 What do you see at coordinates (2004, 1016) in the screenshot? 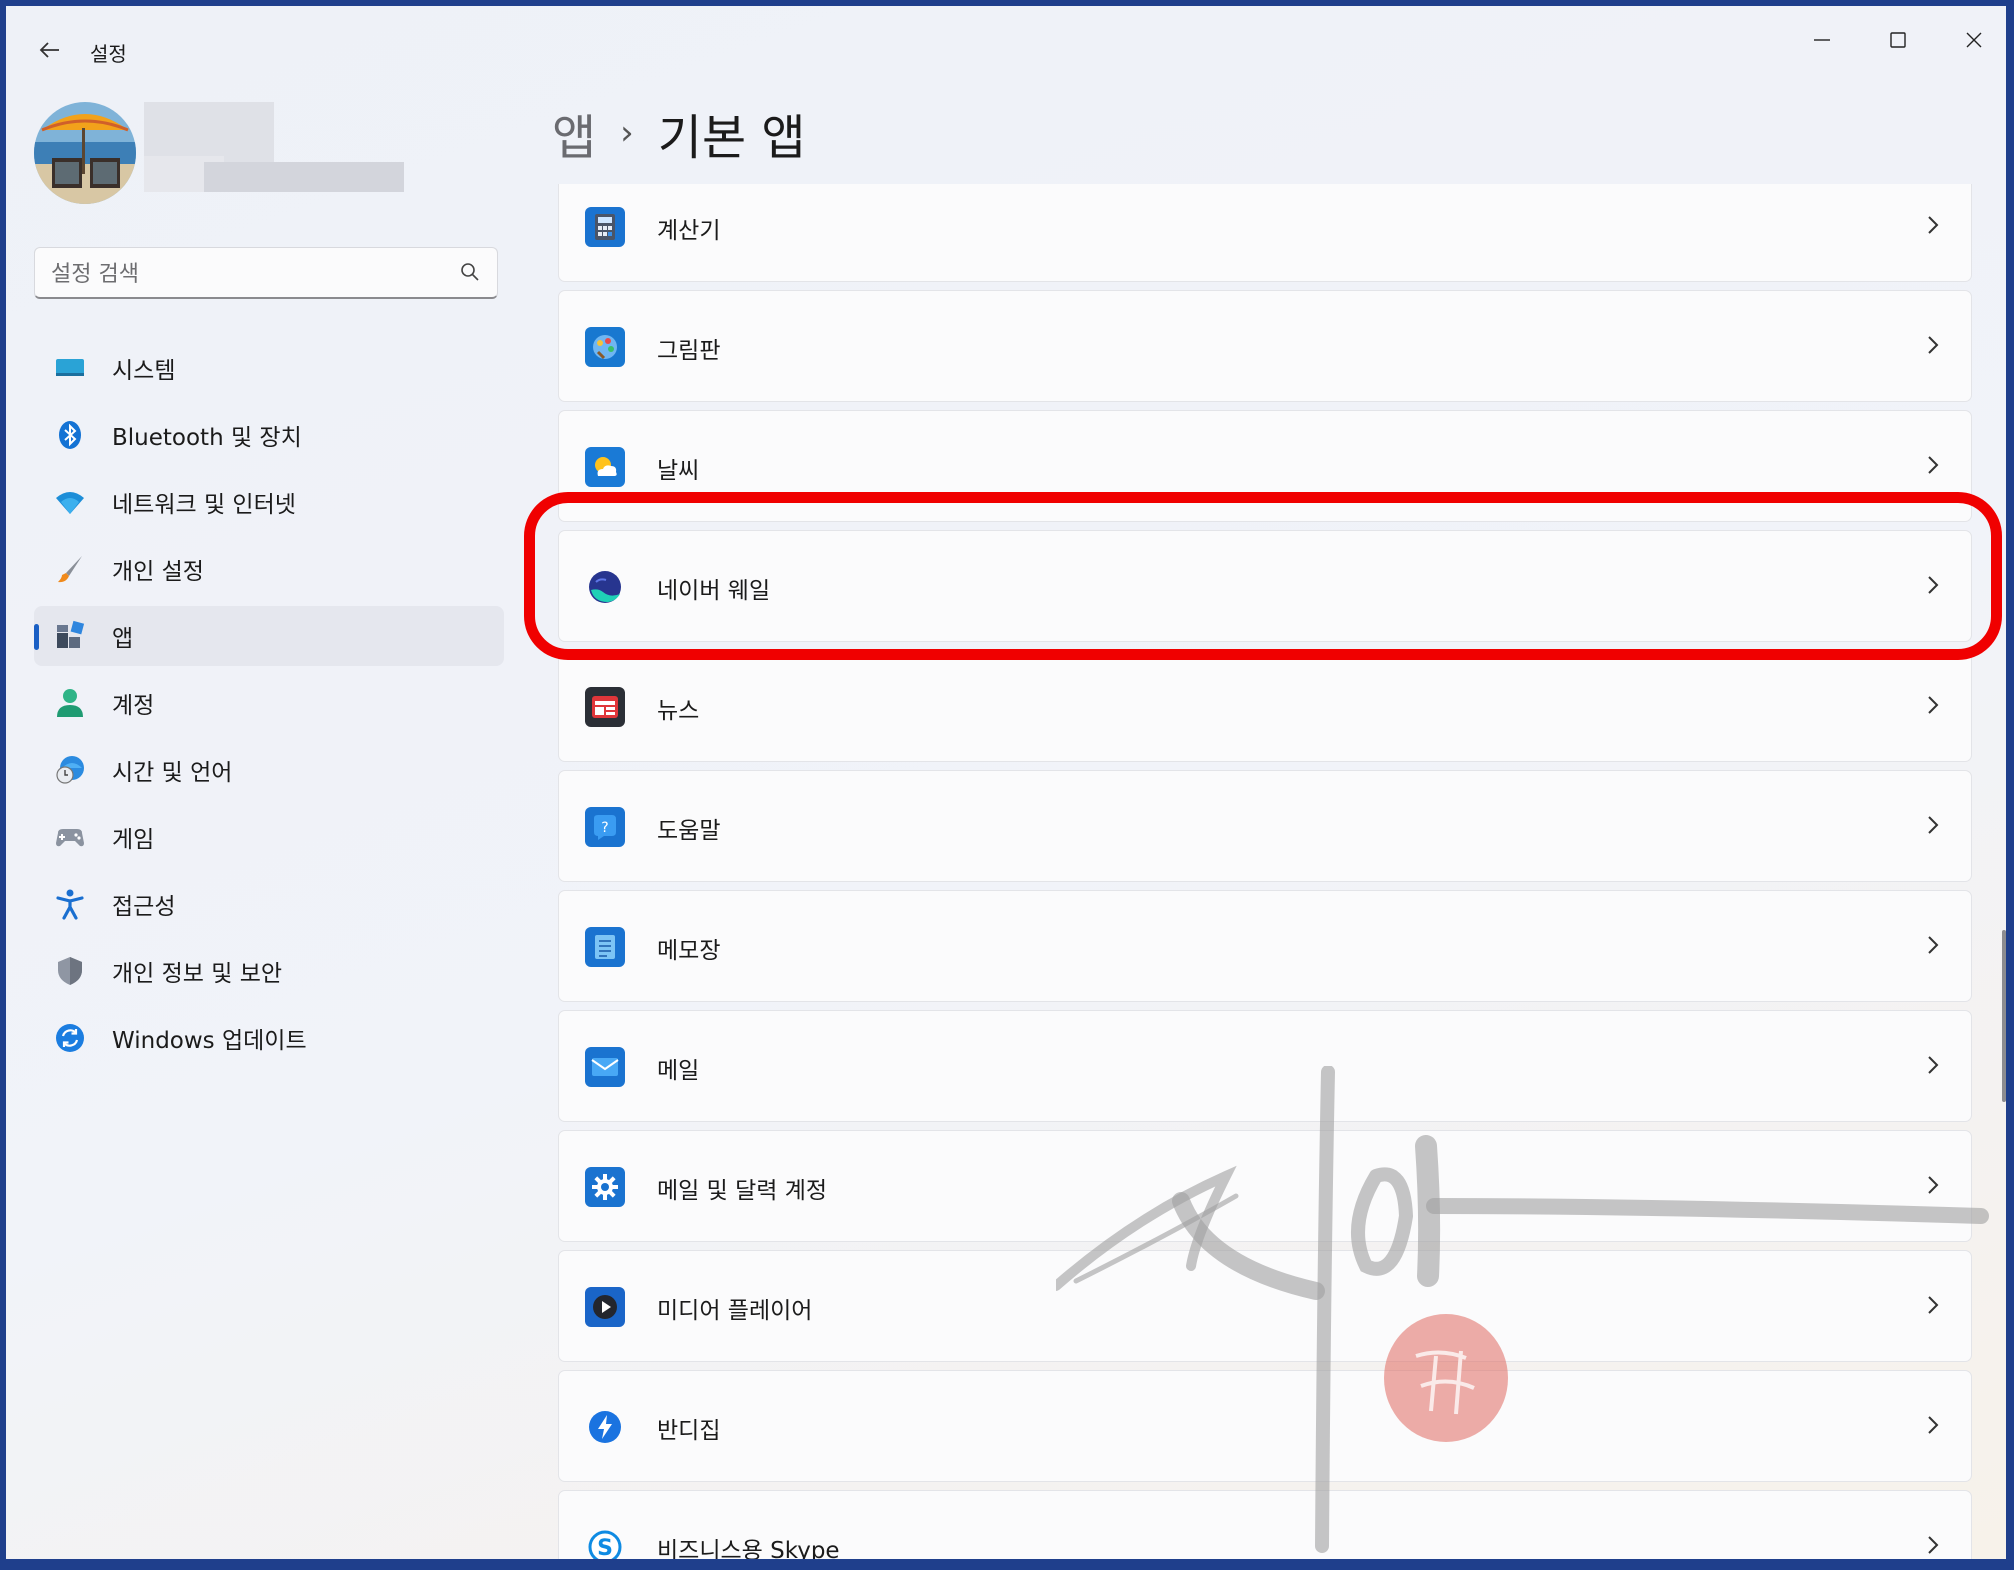
I see `scrollbar-thumb` at bounding box center [2004, 1016].